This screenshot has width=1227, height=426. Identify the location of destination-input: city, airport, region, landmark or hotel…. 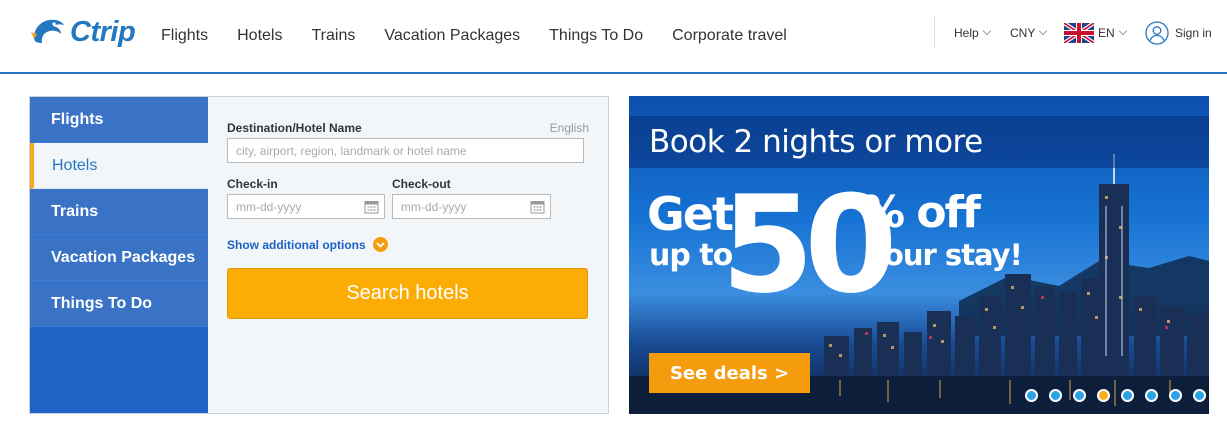
(405, 150).